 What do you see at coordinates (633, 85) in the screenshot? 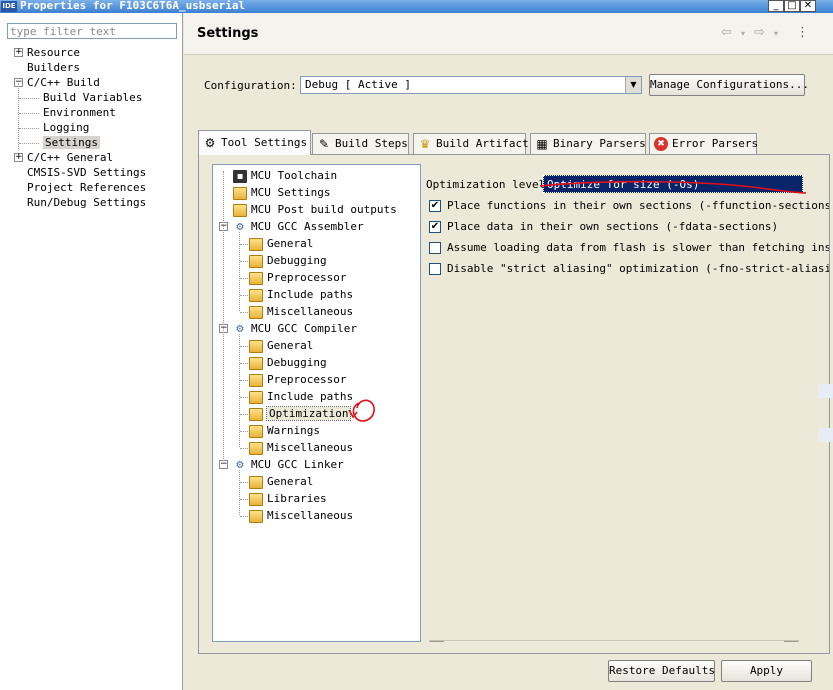
I see `chevron-down-icon: ▼` at bounding box center [633, 85].